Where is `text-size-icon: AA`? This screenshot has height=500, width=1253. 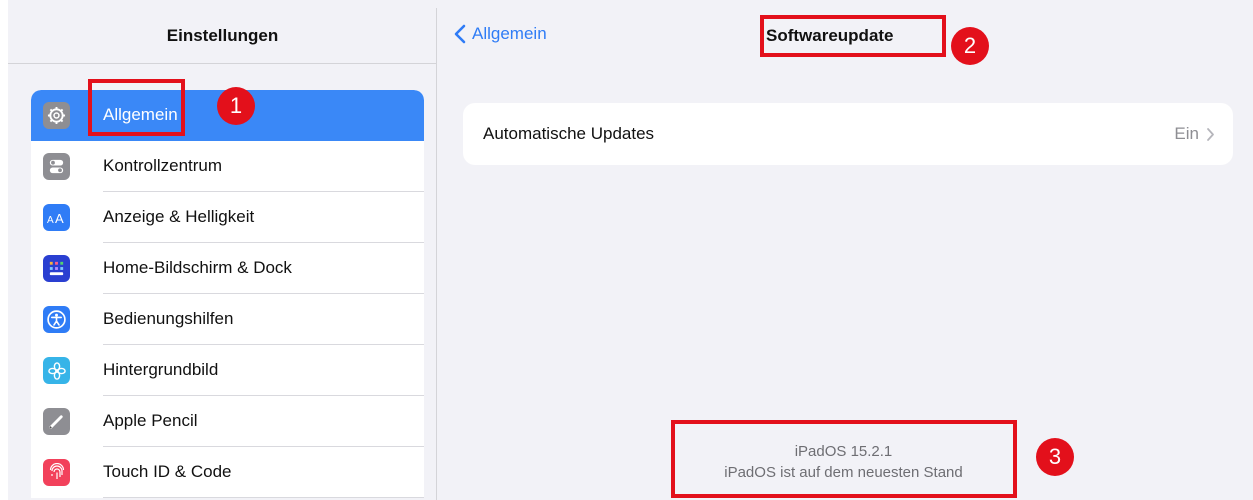
text-size-icon: AA is located at coordinates (56, 217).